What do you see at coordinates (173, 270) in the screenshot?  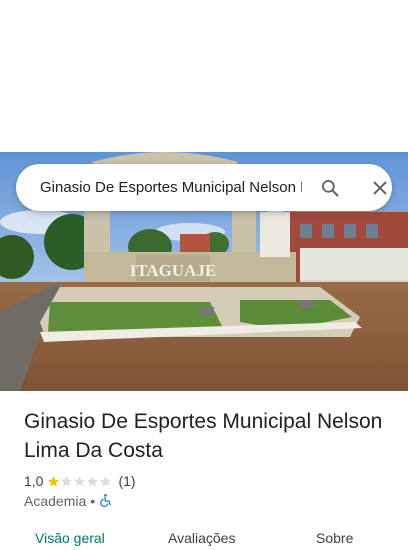 I see `monument-sign: ITAGUAJE` at bounding box center [173, 270].